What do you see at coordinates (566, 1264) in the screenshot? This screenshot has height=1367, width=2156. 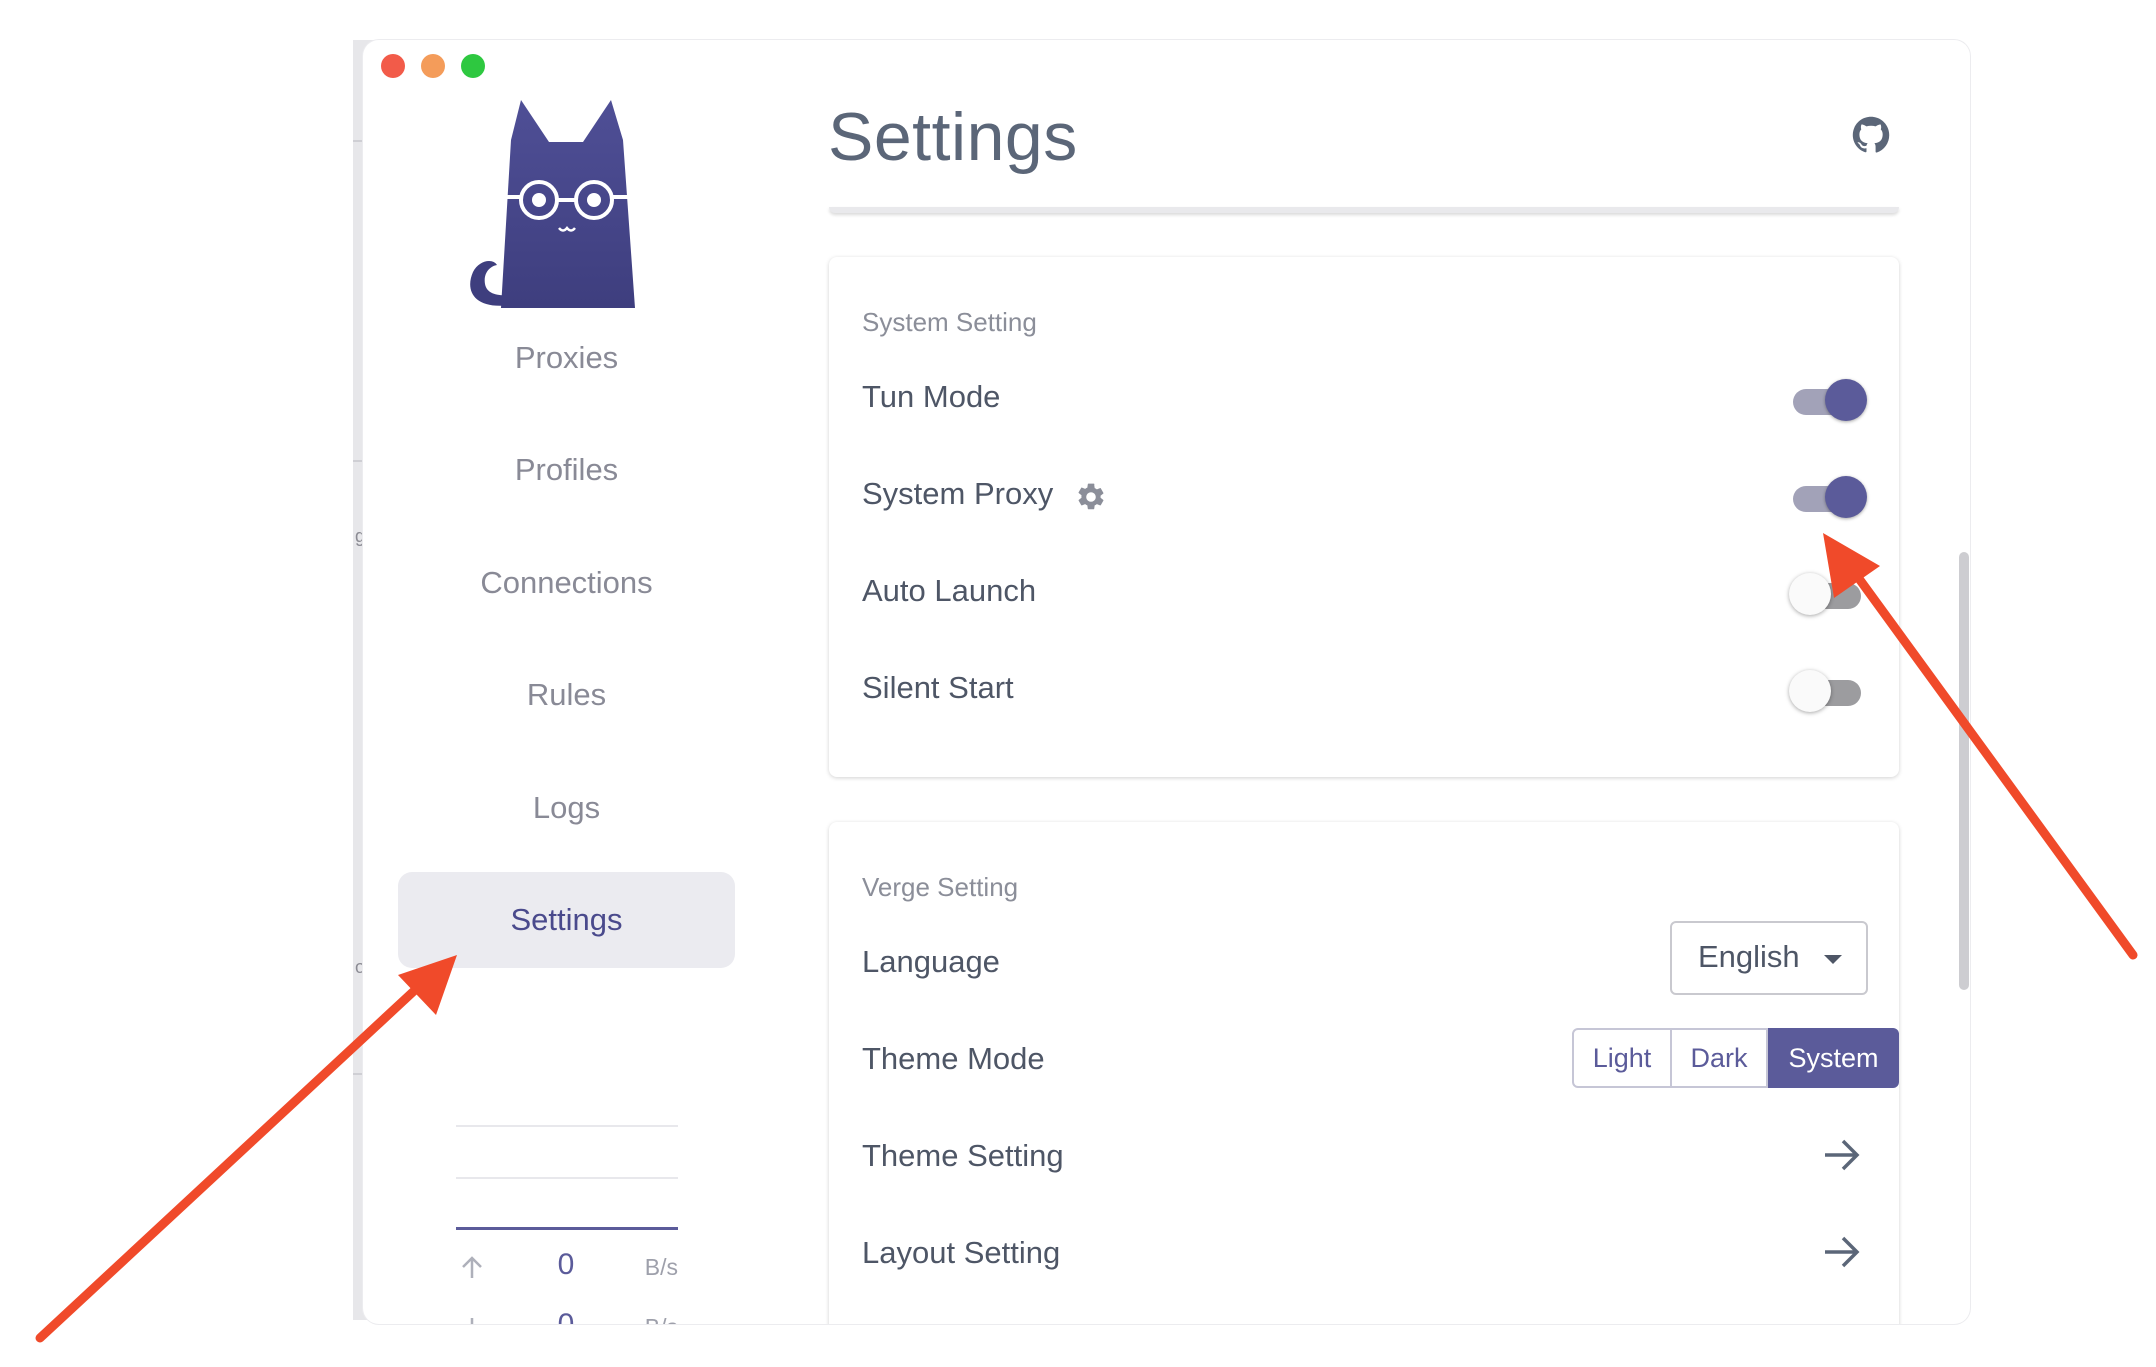 I see `upload-value: 0` at bounding box center [566, 1264].